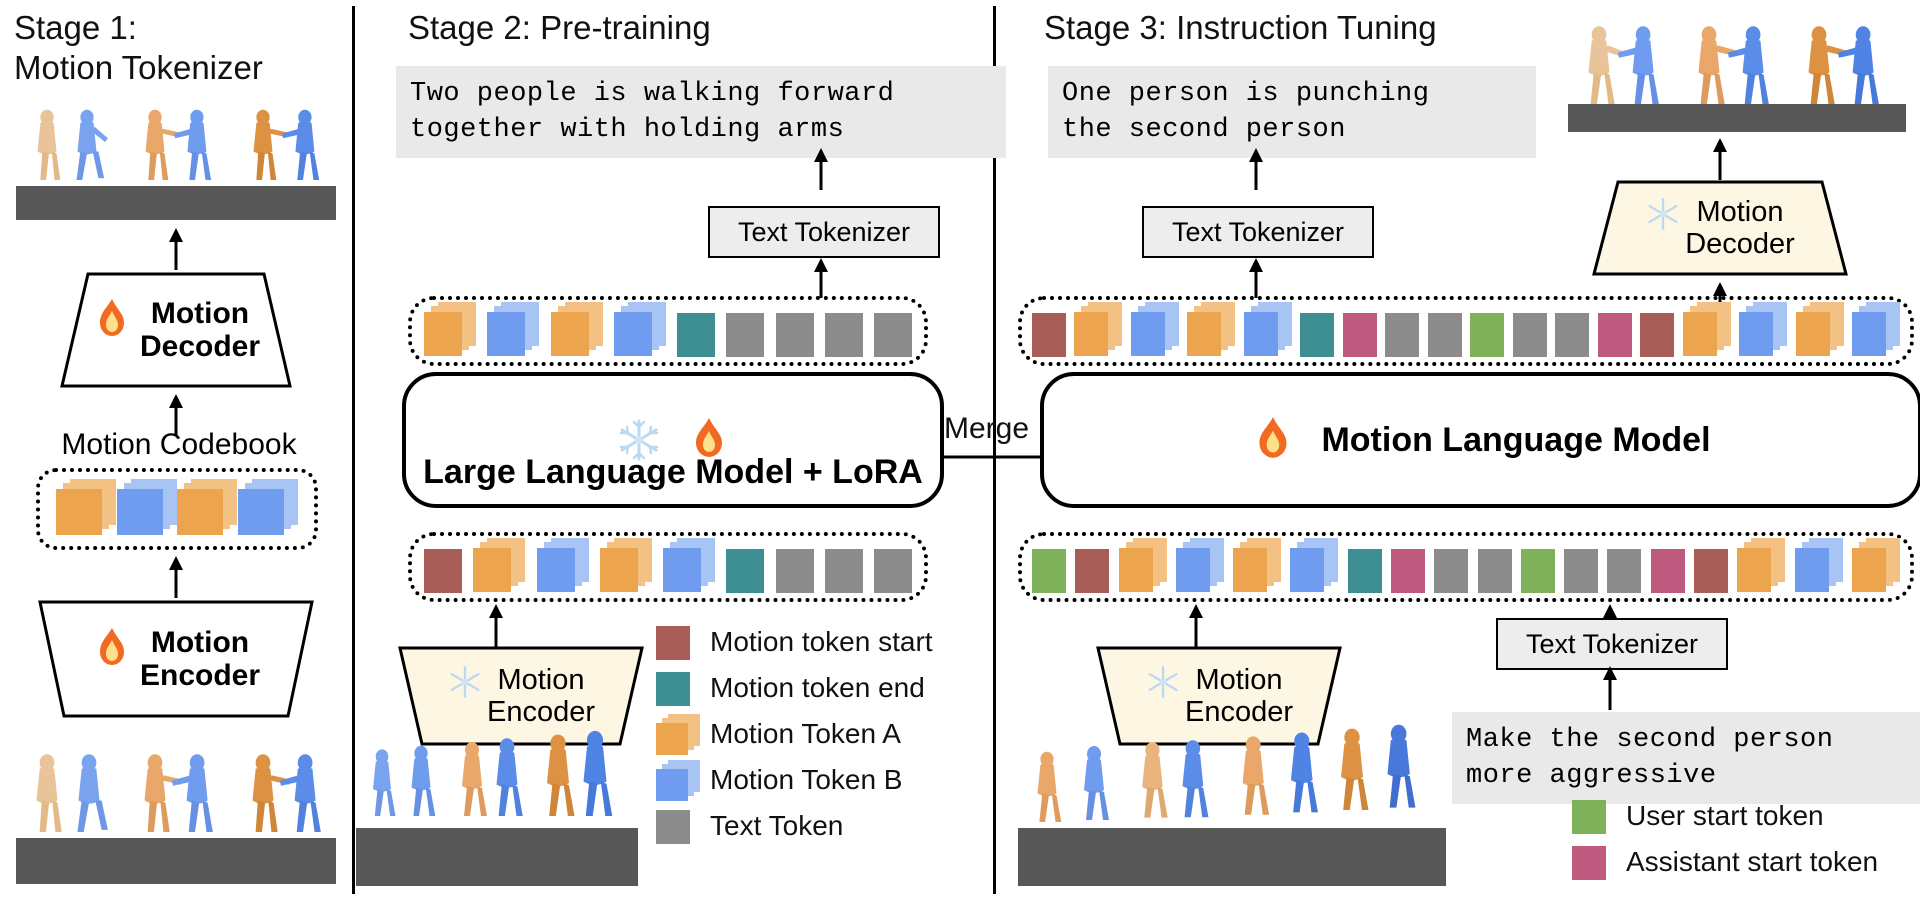  I want to click on arrow-encoder-to-codebook, so click(176, 577).